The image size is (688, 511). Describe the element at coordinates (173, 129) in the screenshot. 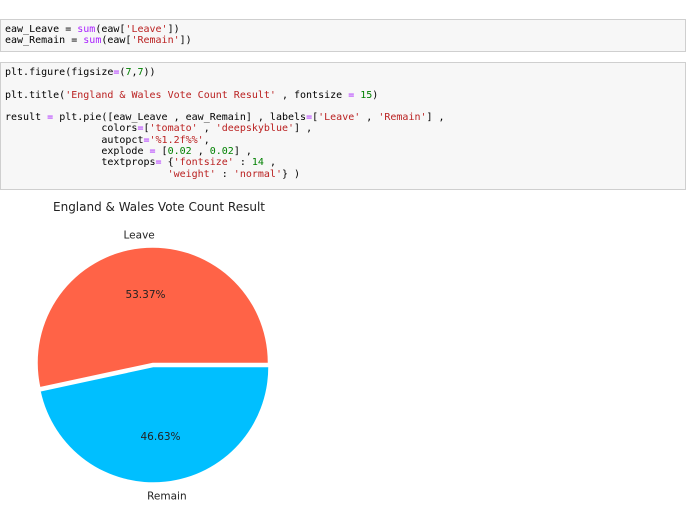

I see `code-string: 'tomato'` at that location.